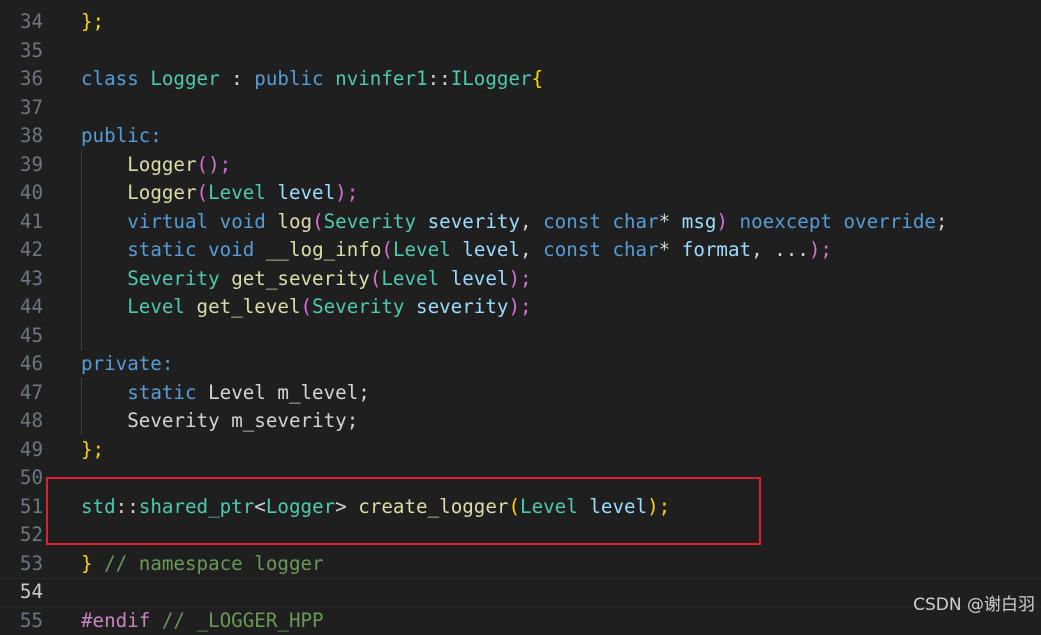  What do you see at coordinates (520, 165) in the screenshot?
I see `code-line: 39 Logger();` at bounding box center [520, 165].